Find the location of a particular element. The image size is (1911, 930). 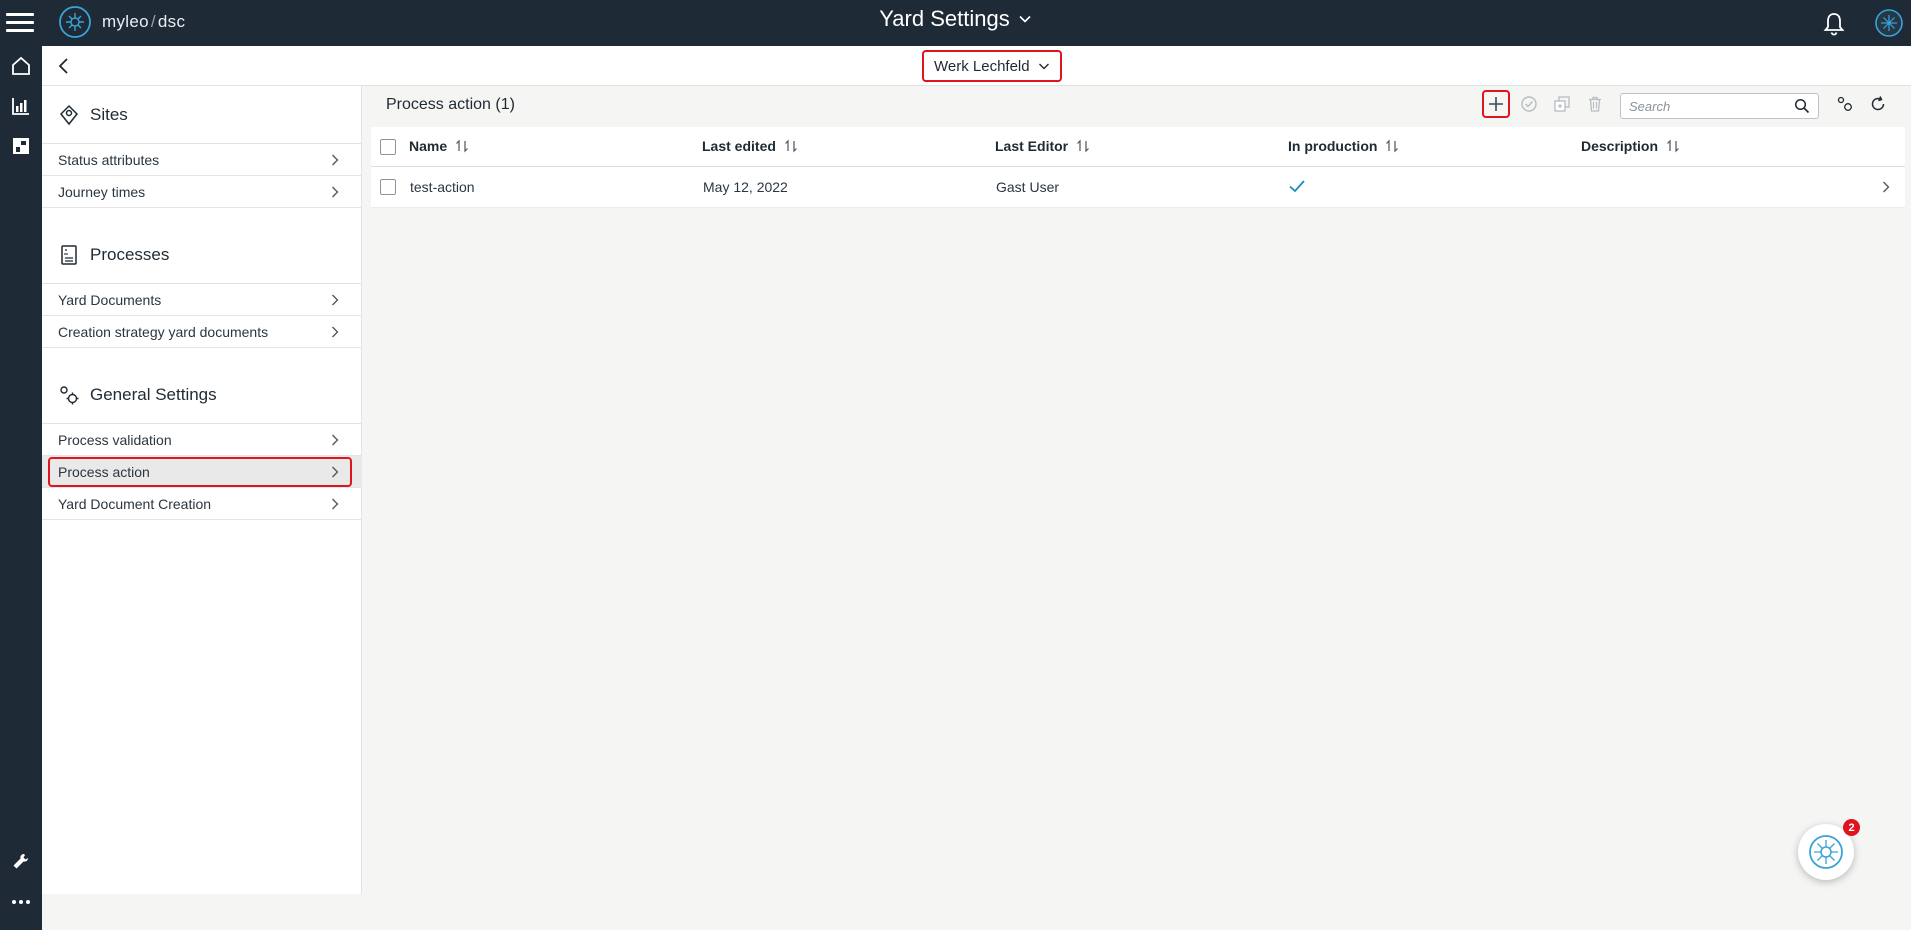

add-button is located at coordinates (1496, 104).